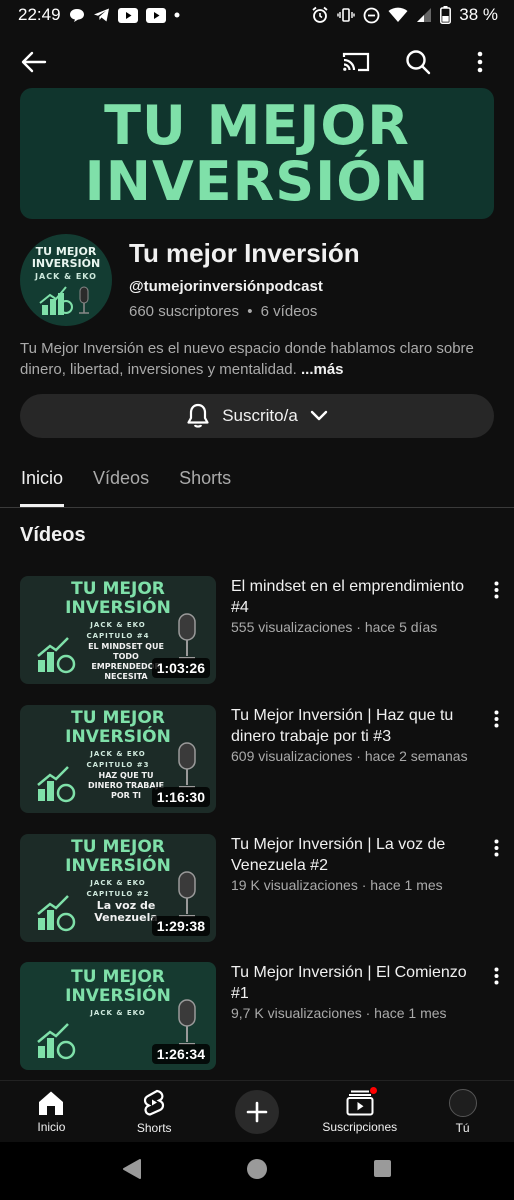 The height and width of the screenshot is (1200, 514). I want to click on description-more-link: ...más, so click(322, 369).